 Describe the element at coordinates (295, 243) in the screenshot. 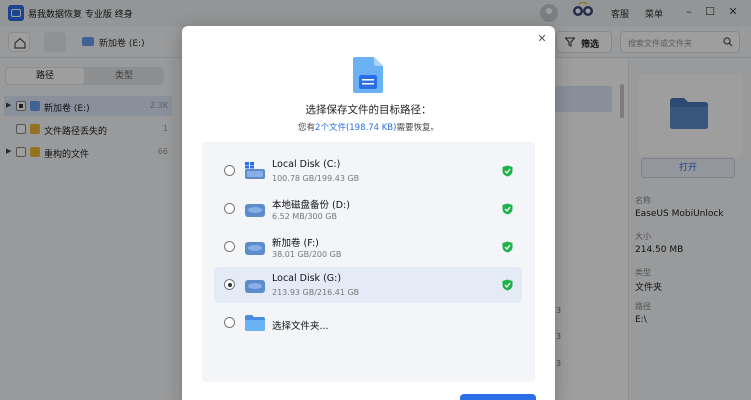

I see `drive-name: 新加卷 (F:)` at that location.